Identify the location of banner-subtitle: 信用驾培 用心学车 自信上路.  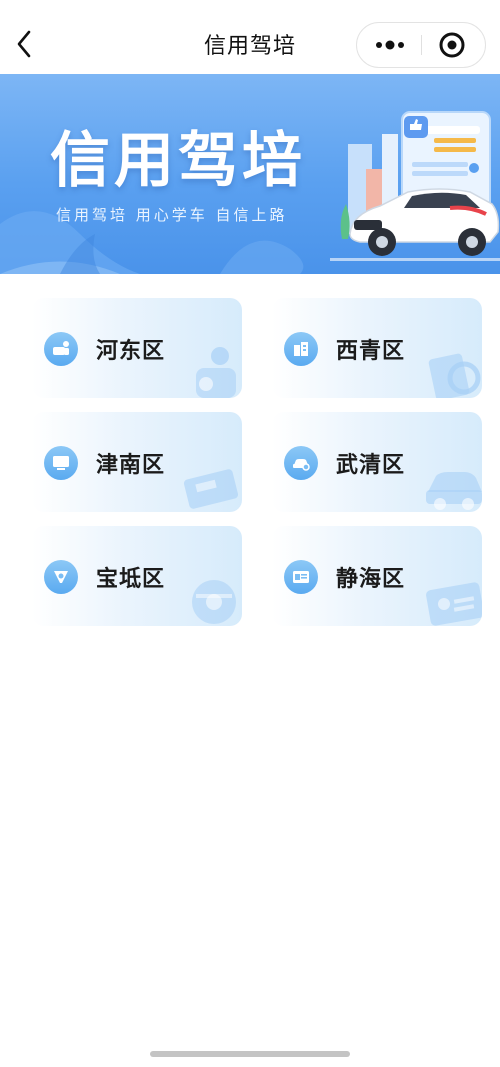
(172, 215).